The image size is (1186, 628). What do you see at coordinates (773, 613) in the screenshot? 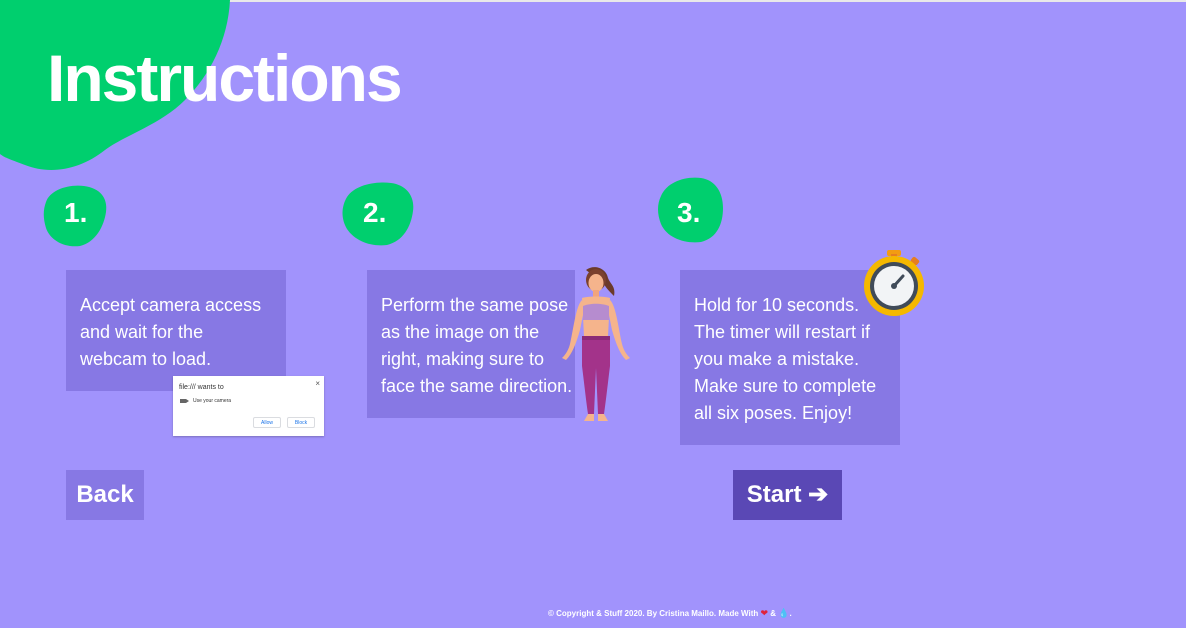
I see `footer-ampersand: &` at bounding box center [773, 613].